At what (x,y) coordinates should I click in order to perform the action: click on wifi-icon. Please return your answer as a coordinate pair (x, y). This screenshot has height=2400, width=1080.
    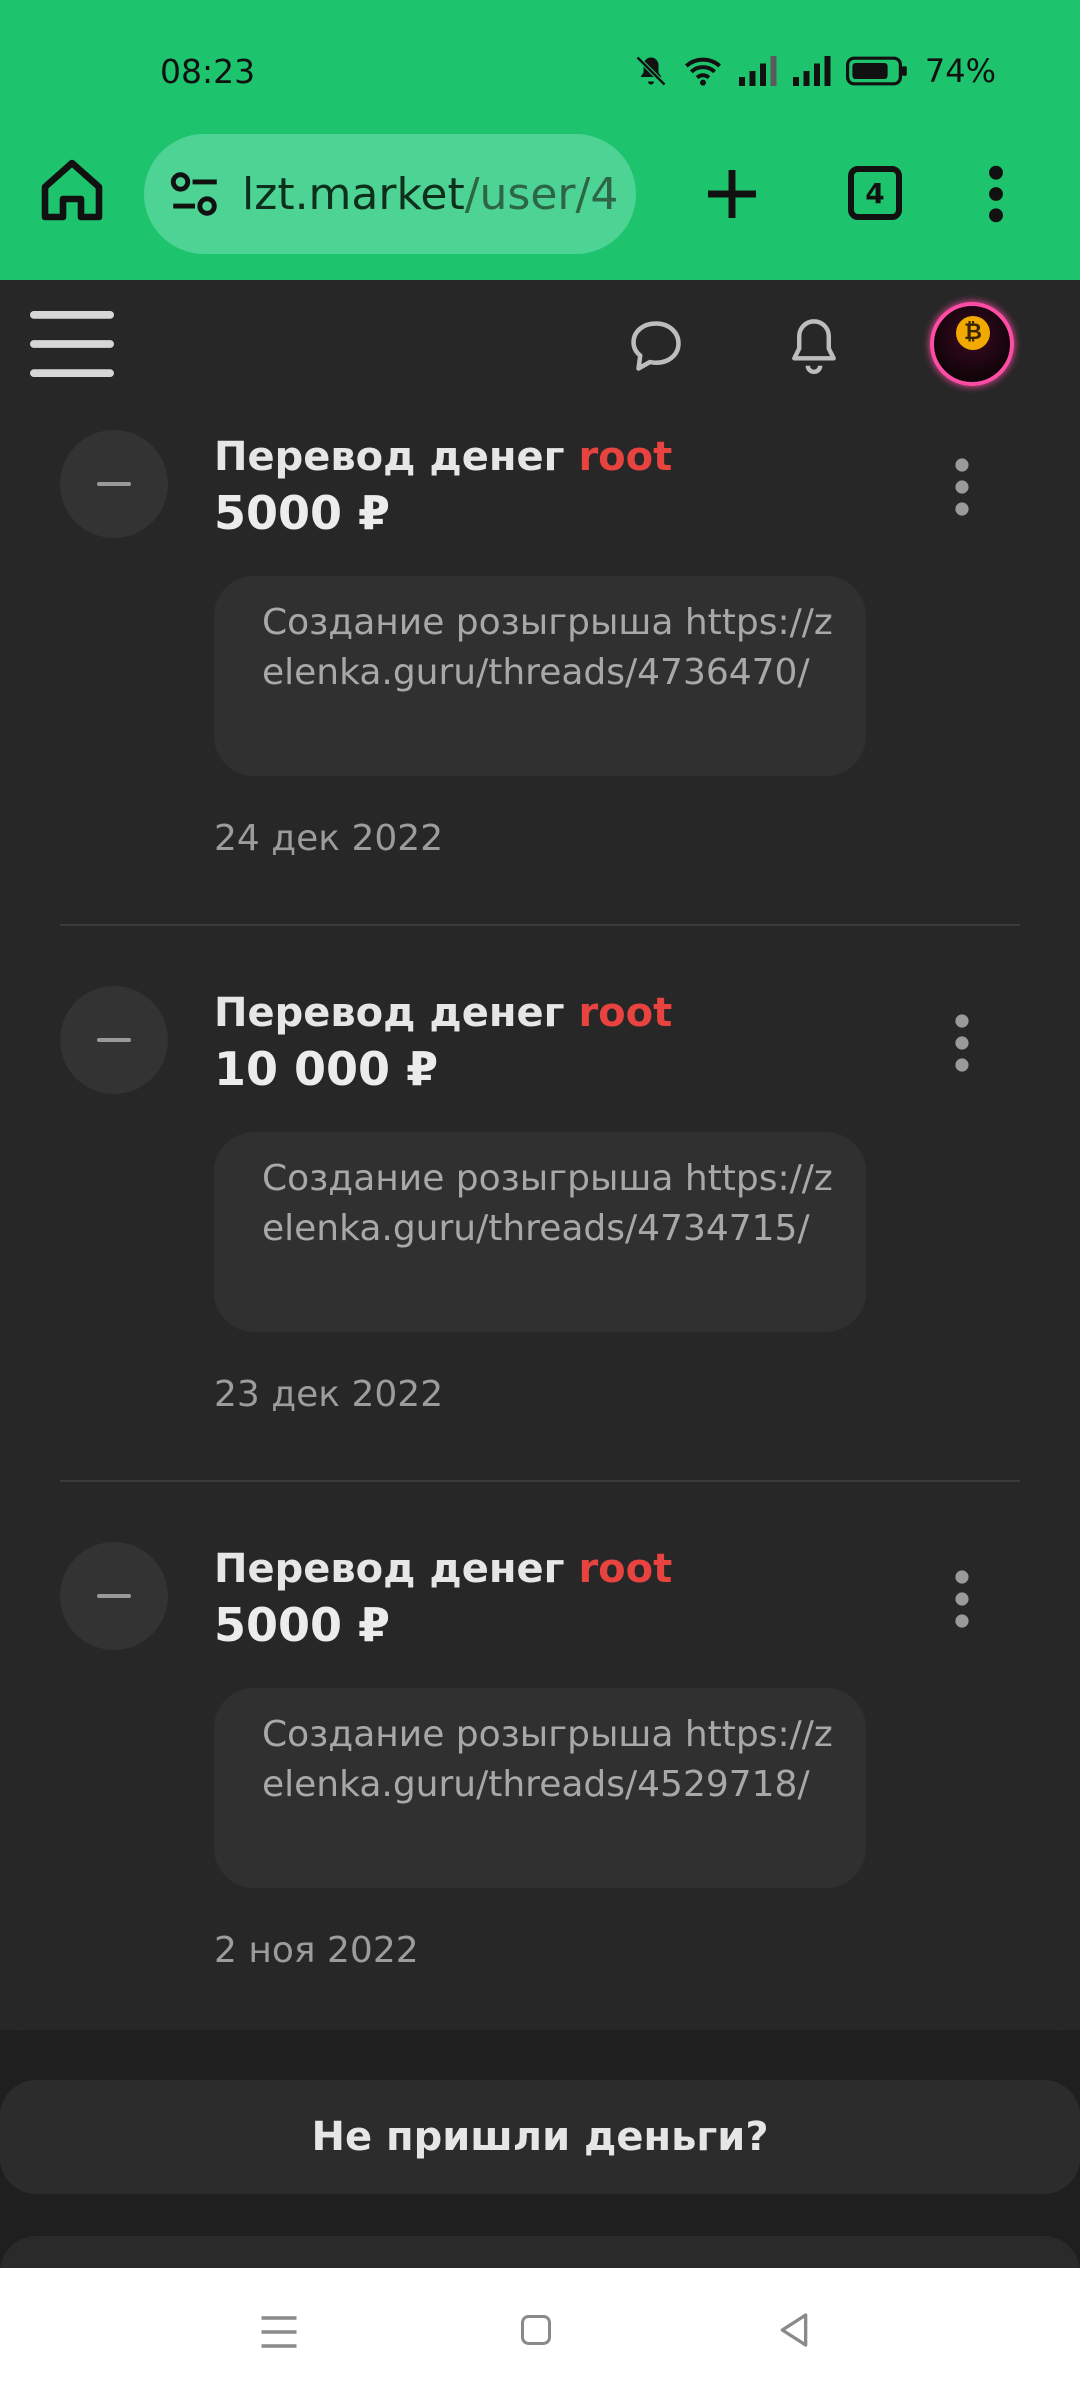
    Looking at the image, I should click on (702, 71).